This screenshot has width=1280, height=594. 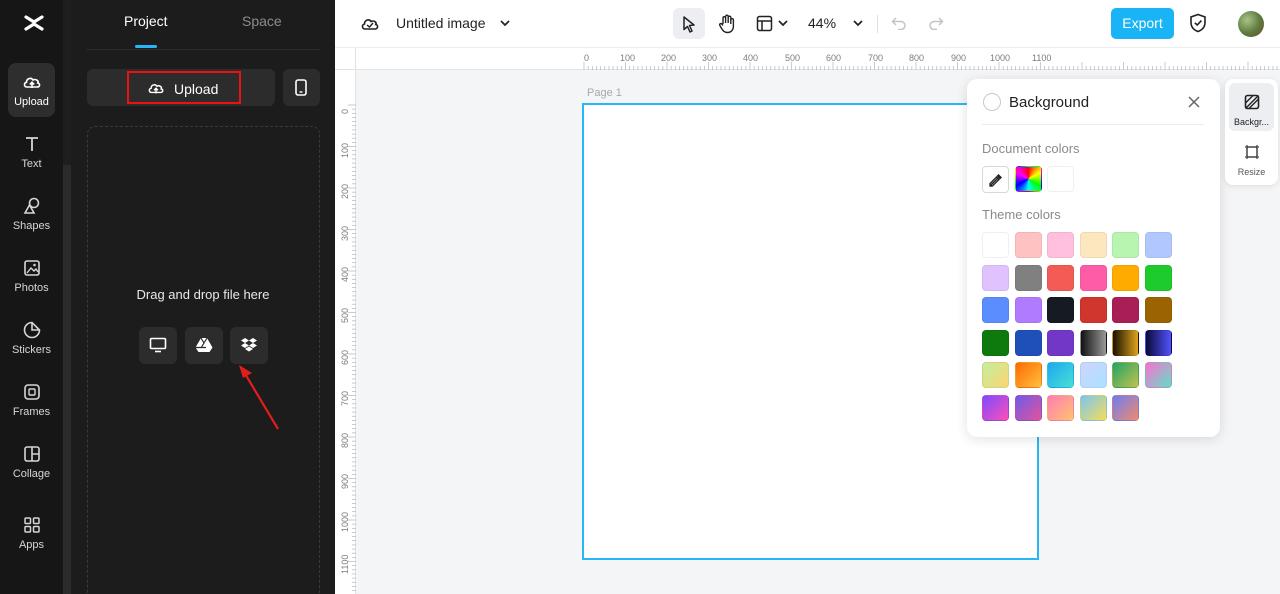 What do you see at coordinates (834, 58) in the screenshot?
I see `h-ruler-label: 600` at bounding box center [834, 58].